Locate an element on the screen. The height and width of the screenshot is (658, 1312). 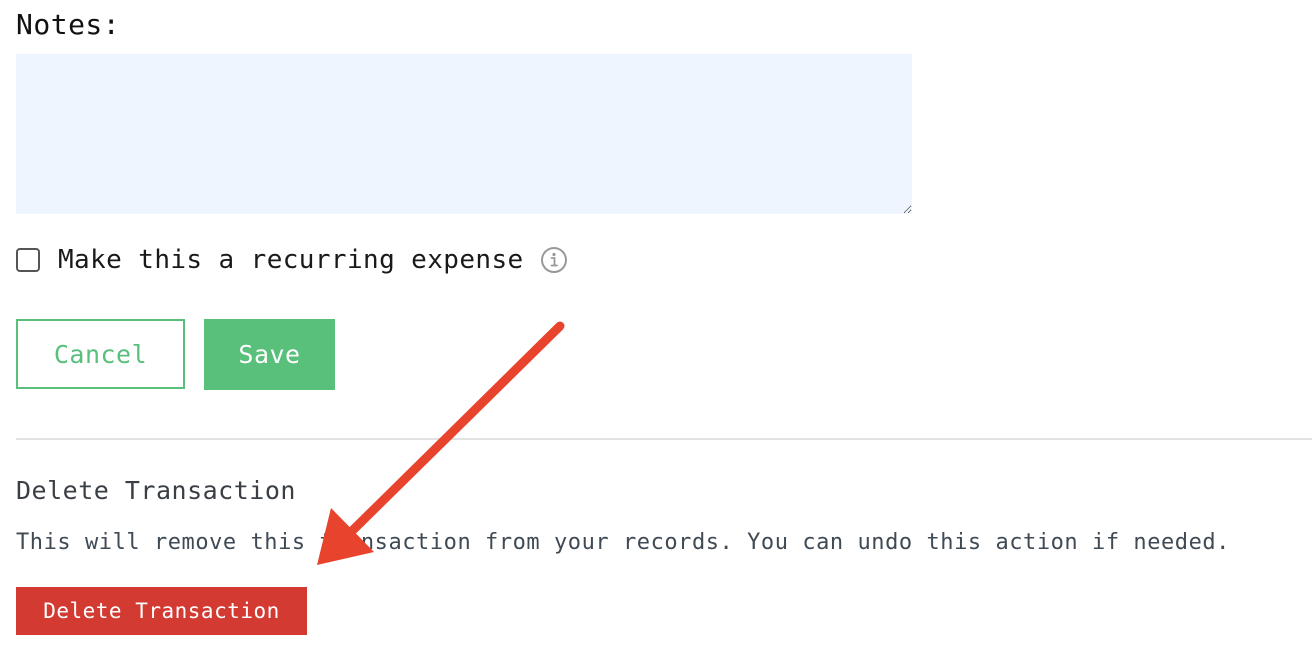
info-icon is located at coordinates (554, 260).